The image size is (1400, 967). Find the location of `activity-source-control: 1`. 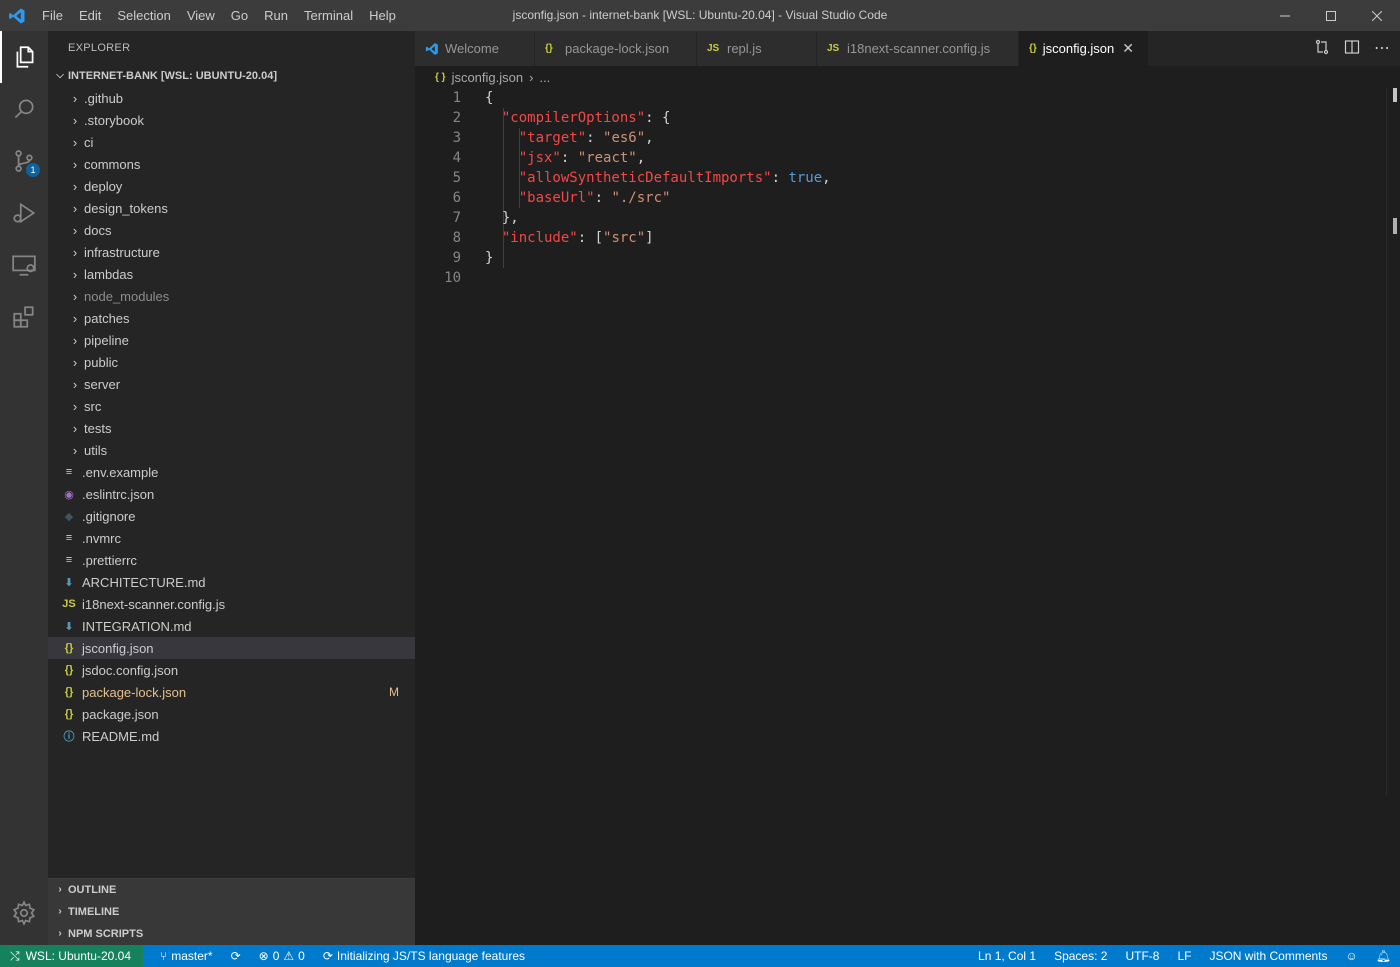

activity-source-control: 1 is located at coordinates (24, 161).